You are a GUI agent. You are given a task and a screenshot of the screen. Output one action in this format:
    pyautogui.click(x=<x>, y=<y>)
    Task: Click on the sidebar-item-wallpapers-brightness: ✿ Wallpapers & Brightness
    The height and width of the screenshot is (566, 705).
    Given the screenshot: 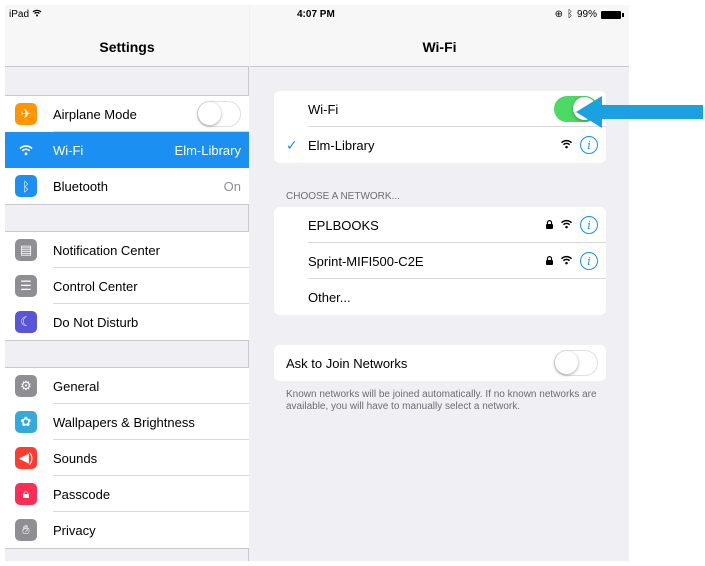 What is the action you would take?
    pyautogui.click(x=127, y=422)
    